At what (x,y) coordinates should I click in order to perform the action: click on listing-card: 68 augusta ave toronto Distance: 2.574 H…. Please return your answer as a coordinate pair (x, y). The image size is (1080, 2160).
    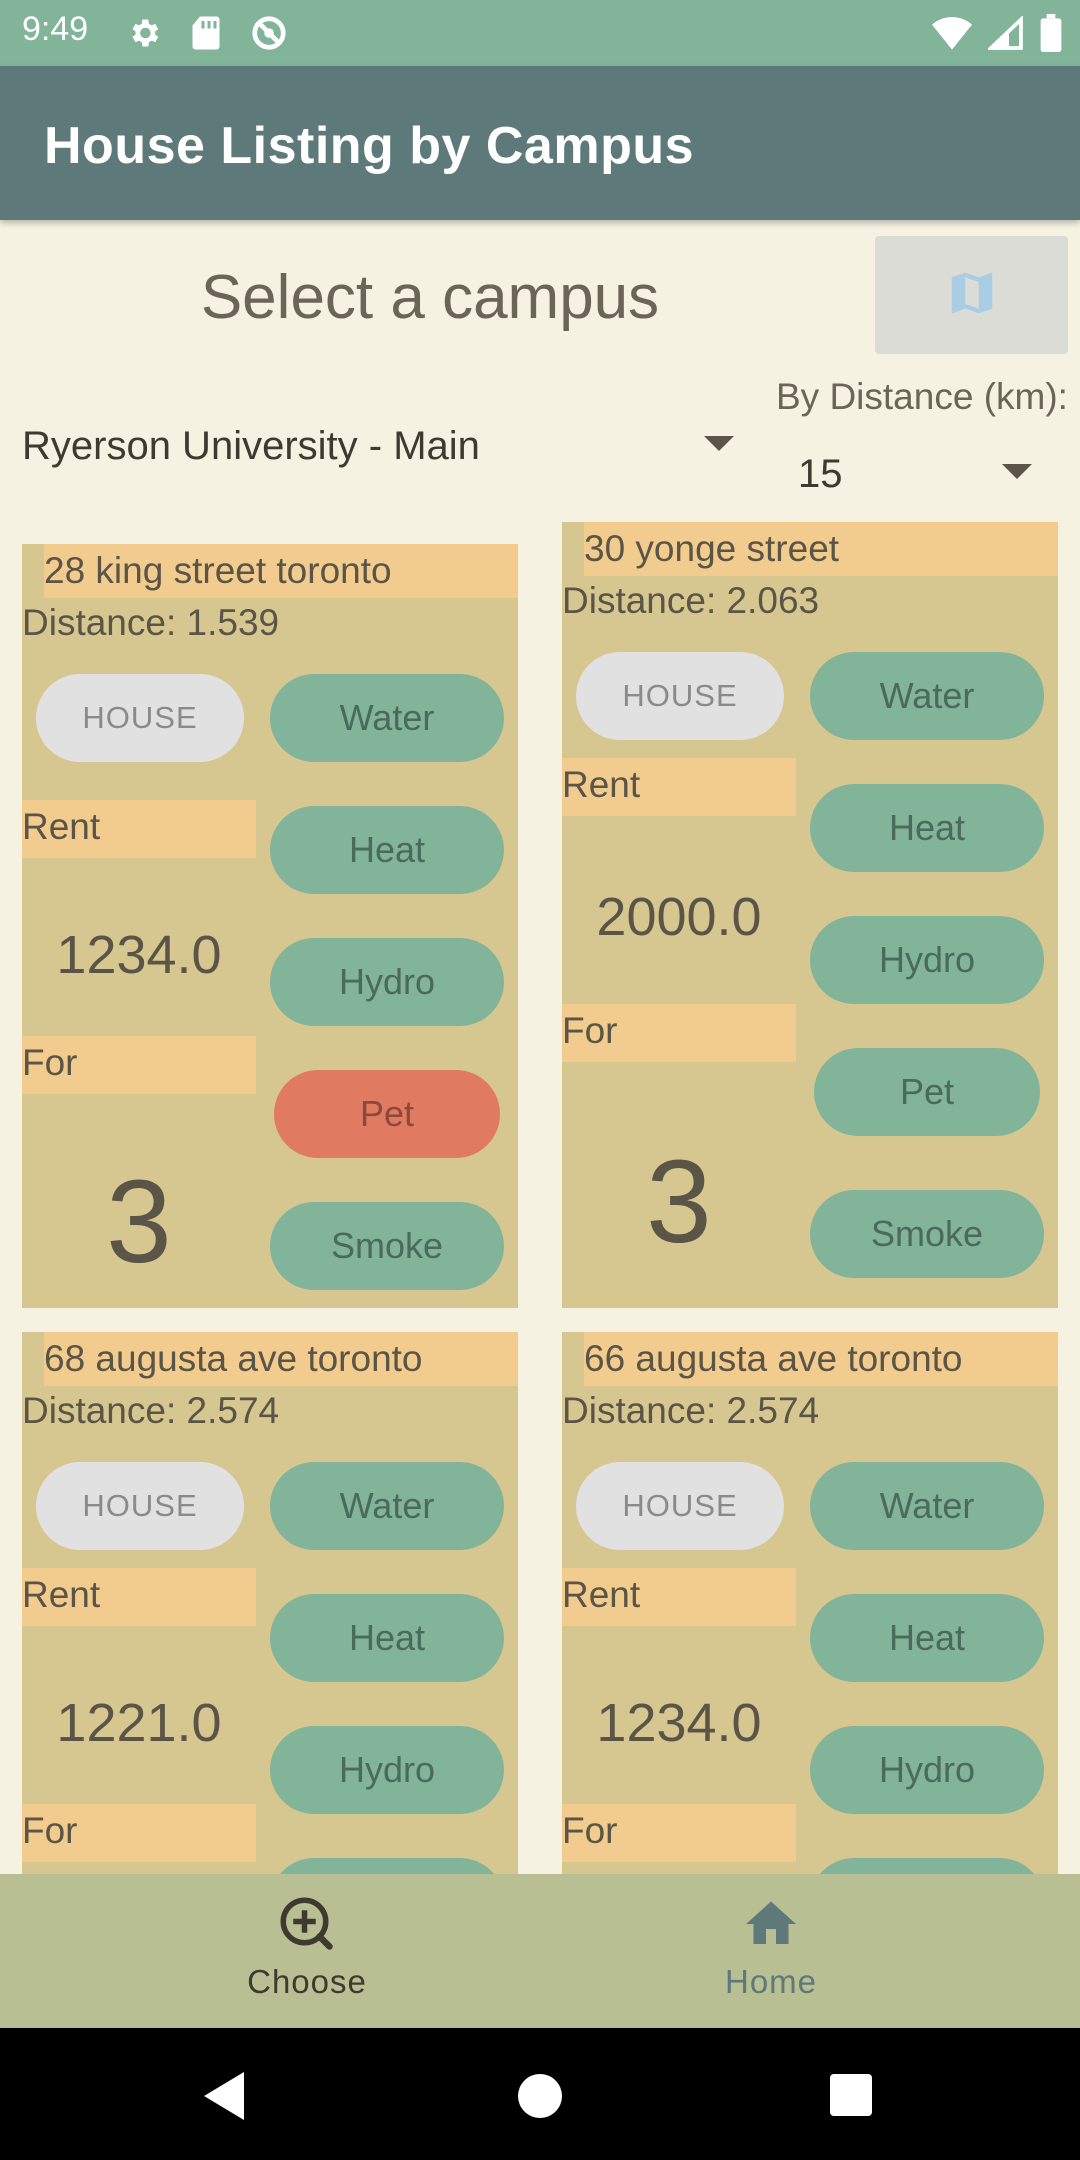
    Looking at the image, I should click on (270, 1603).